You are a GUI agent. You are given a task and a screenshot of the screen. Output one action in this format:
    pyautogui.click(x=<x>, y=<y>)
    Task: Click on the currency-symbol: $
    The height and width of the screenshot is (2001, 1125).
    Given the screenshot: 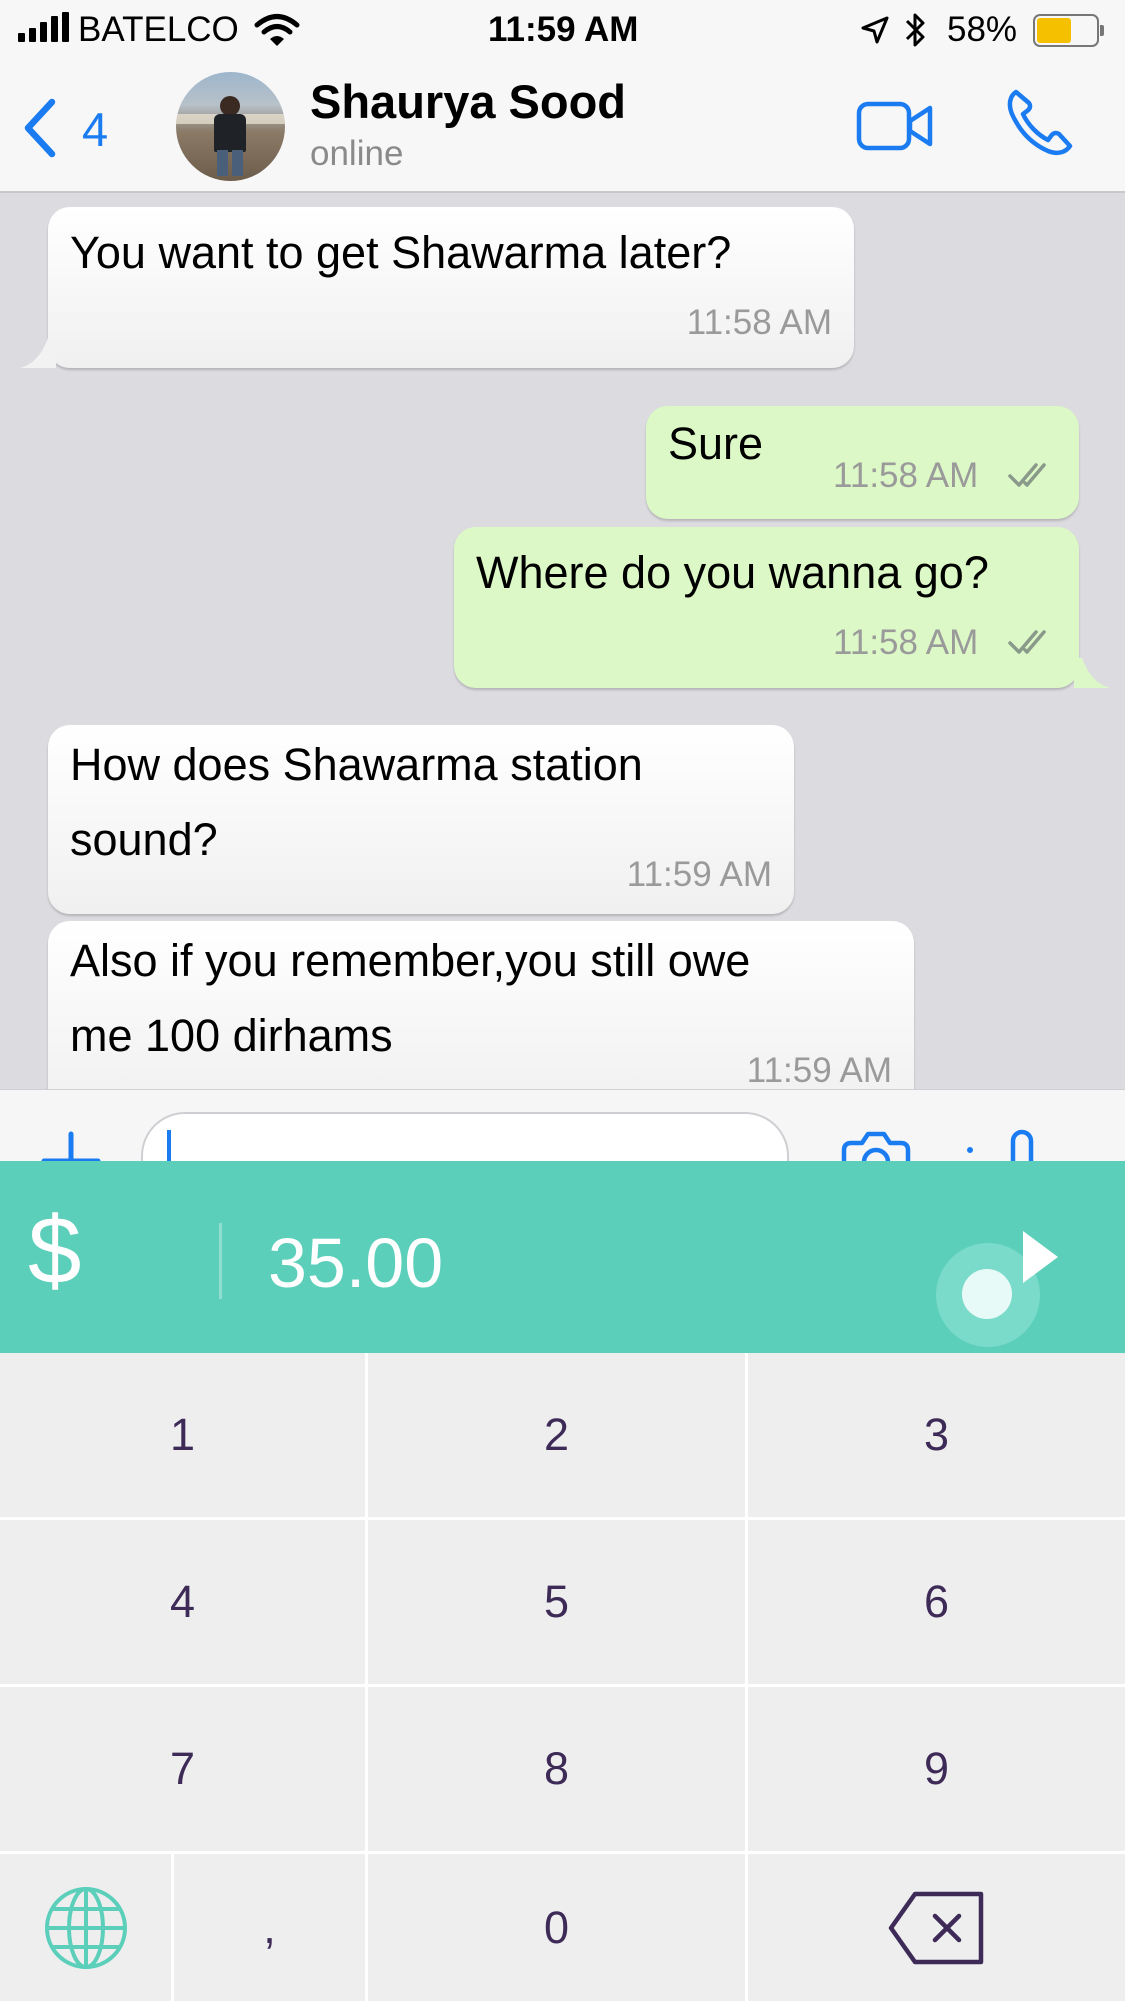 What is the action you would take?
    pyautogui.click(x=54, y=1251)
    